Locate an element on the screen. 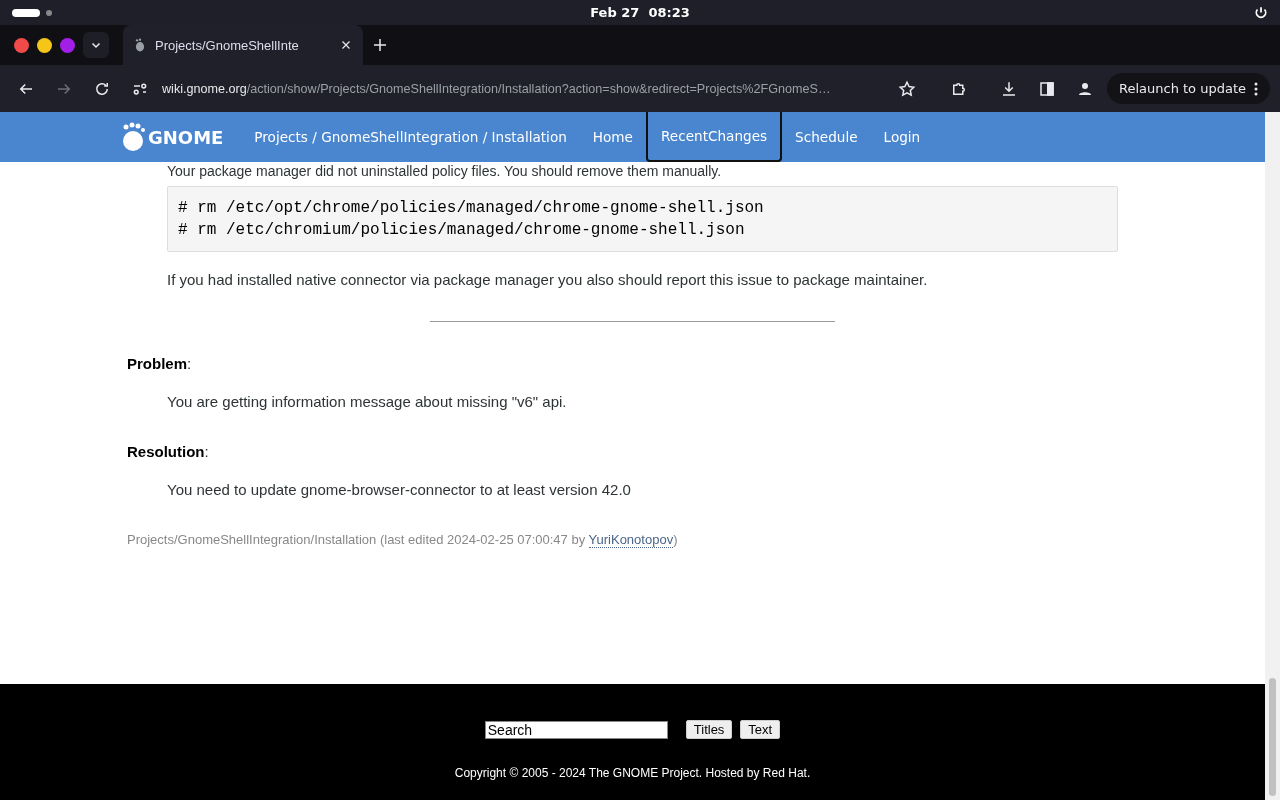 This screenshot has width=1280, height=800. paragraph: If you had installed native connector via package manager you also should report this issue to package maintainer. is located at coordinates (548, 279).